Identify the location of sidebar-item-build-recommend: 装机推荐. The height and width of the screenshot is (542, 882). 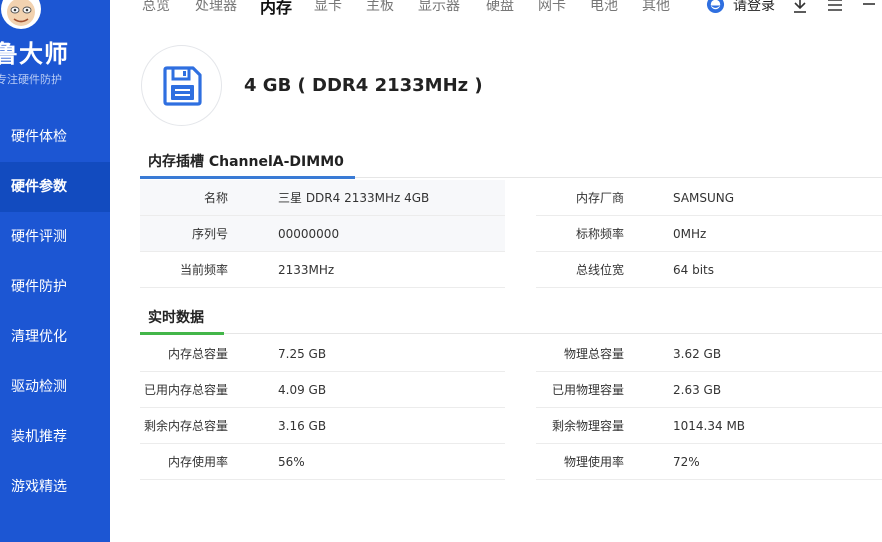
(55, 437).